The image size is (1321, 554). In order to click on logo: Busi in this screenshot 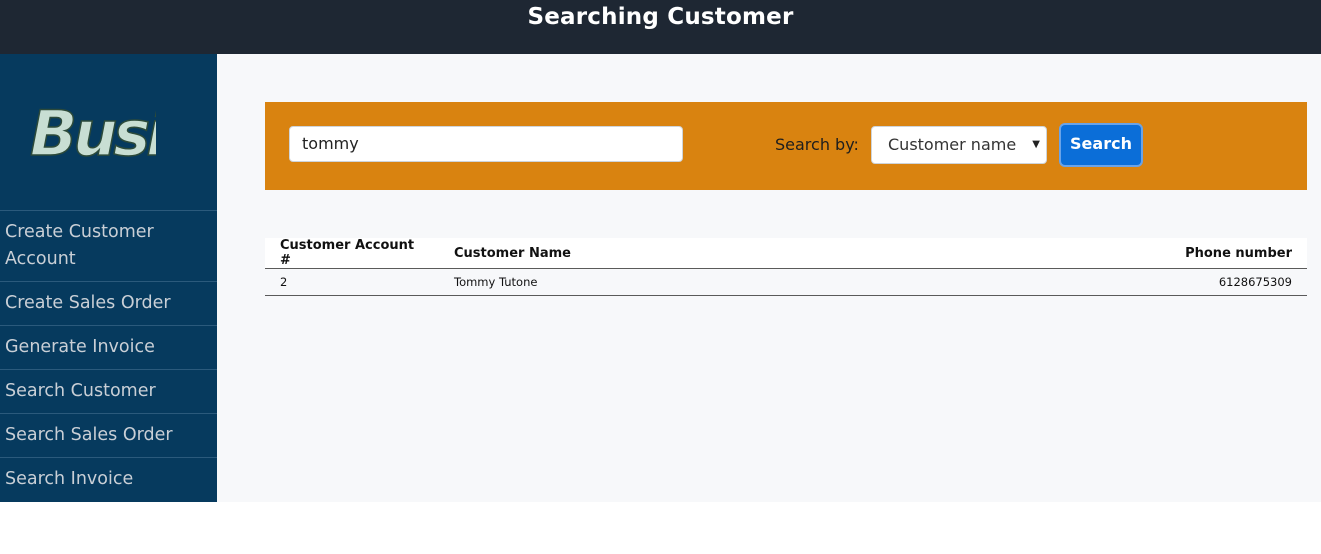, I will do `click(108, 132)`.